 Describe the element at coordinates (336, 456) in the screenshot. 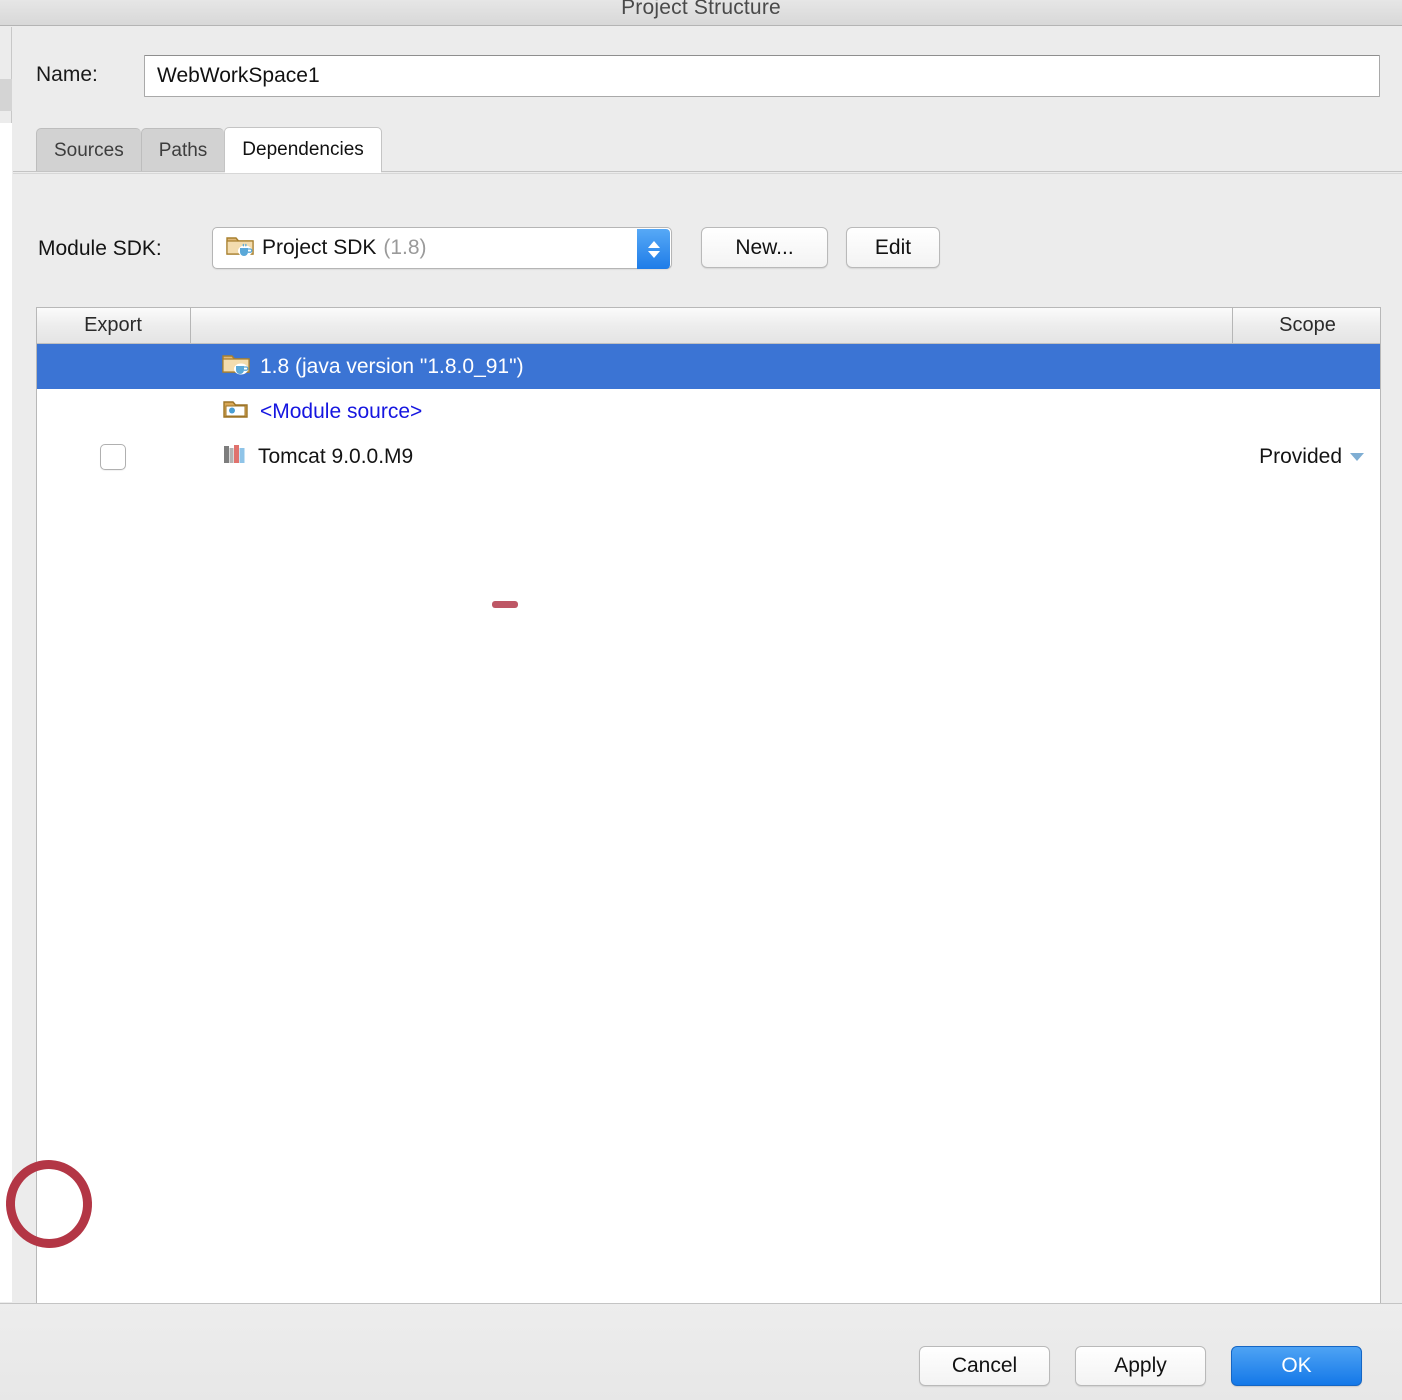

I see `row-label: Tomcat 9.0.0.M9` at that location.